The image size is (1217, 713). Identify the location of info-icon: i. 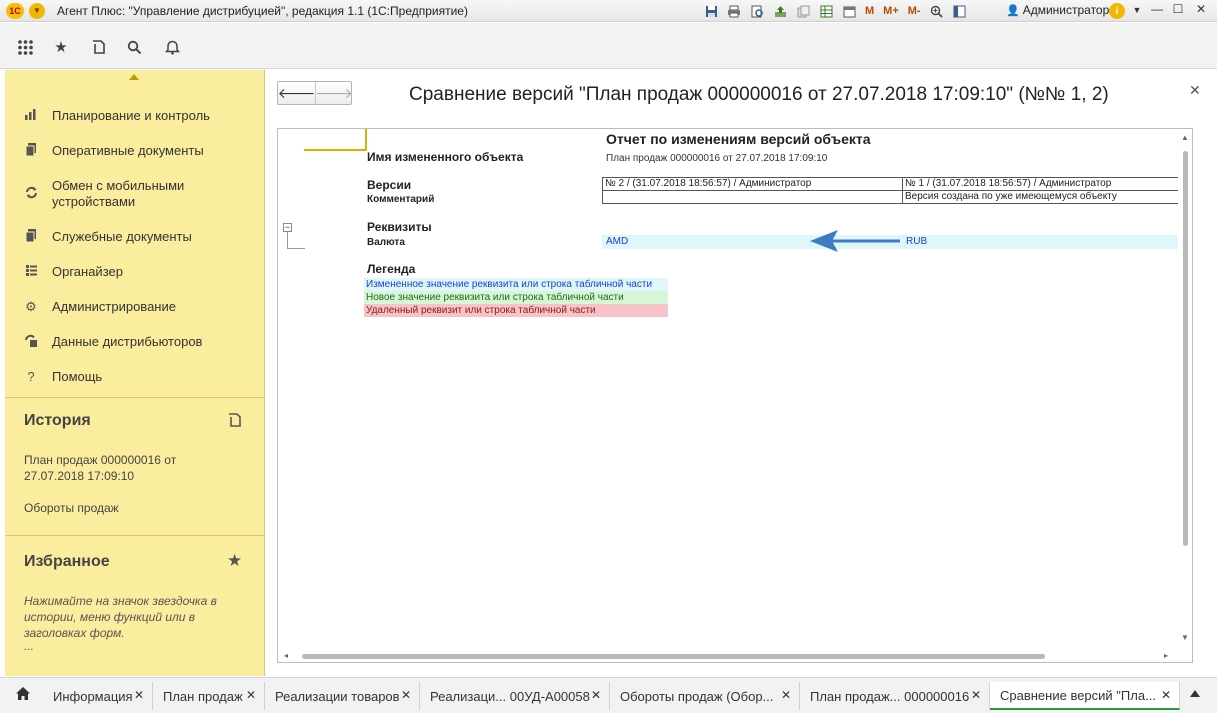
(1117, 11).